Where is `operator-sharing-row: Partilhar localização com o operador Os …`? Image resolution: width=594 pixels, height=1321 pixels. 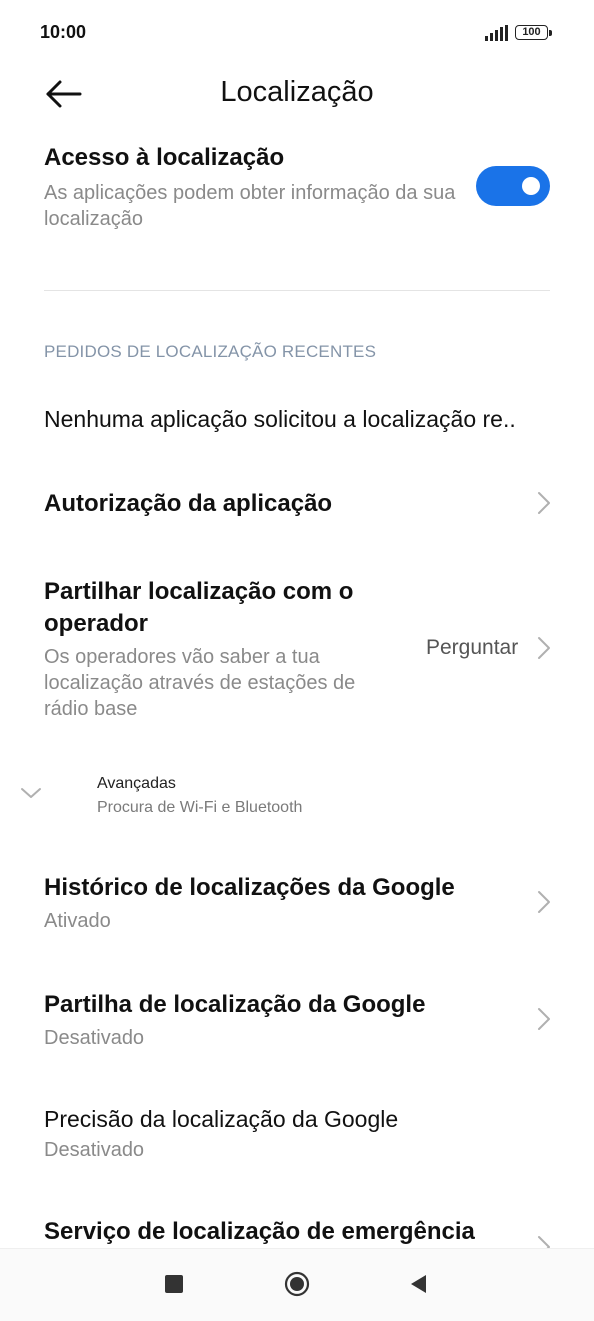
operator-sharing-row: Partilhar localização com o operador Os … is located at coordinates (297, 647).